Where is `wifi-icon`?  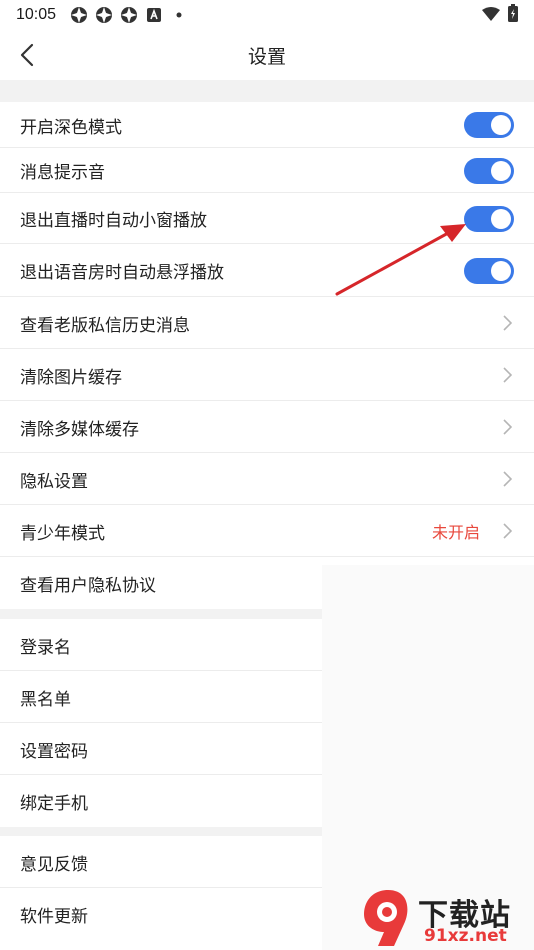
wifi-icon is located at coordinates (491, 15).